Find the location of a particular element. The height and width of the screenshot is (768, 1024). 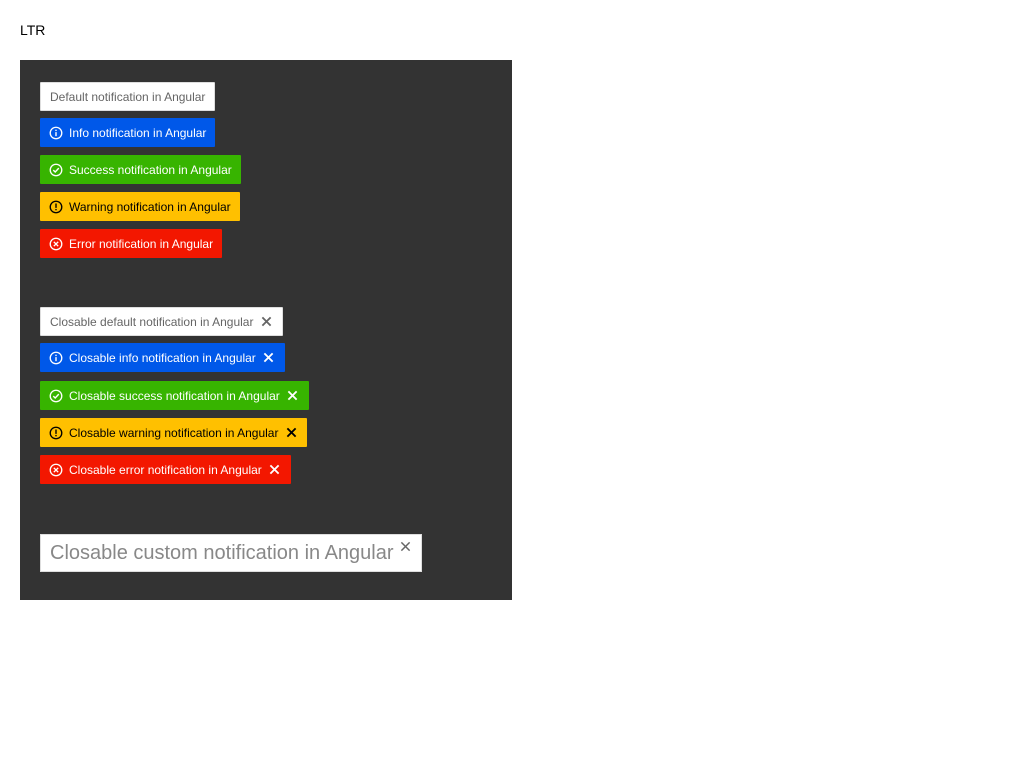

notification-text: Closable warning notification in Angular is located at coordinates (174, 432).